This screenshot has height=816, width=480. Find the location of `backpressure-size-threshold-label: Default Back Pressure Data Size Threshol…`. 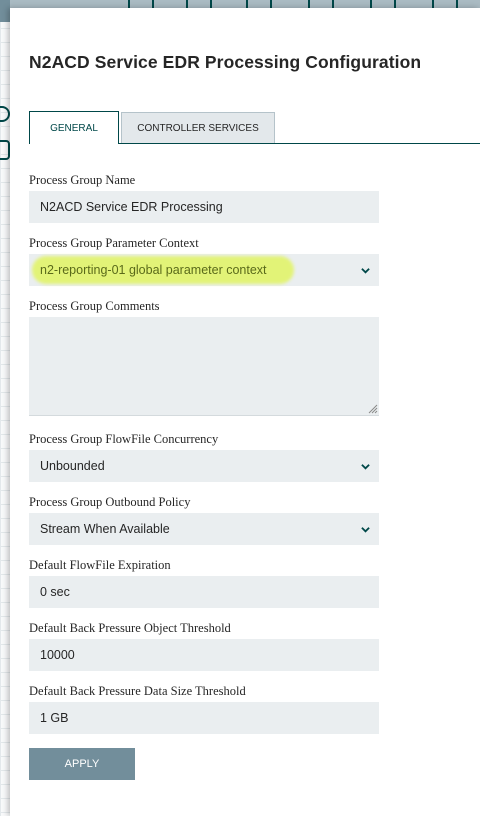

backpressure-size-threshold-label: Default Back Pressure Data Size Threshol… is located at coordinates (137, 691).